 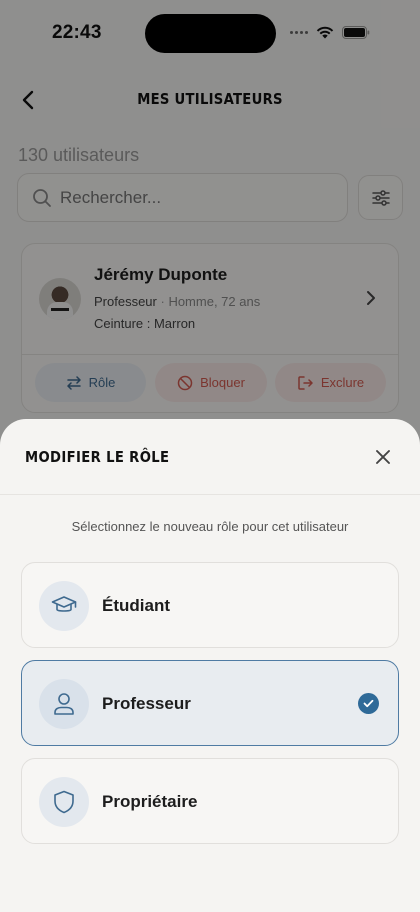 What do you see at coordinates (210, 494) in the screenshot?
I see `sheet-divider` at bounding box center [210, 494].